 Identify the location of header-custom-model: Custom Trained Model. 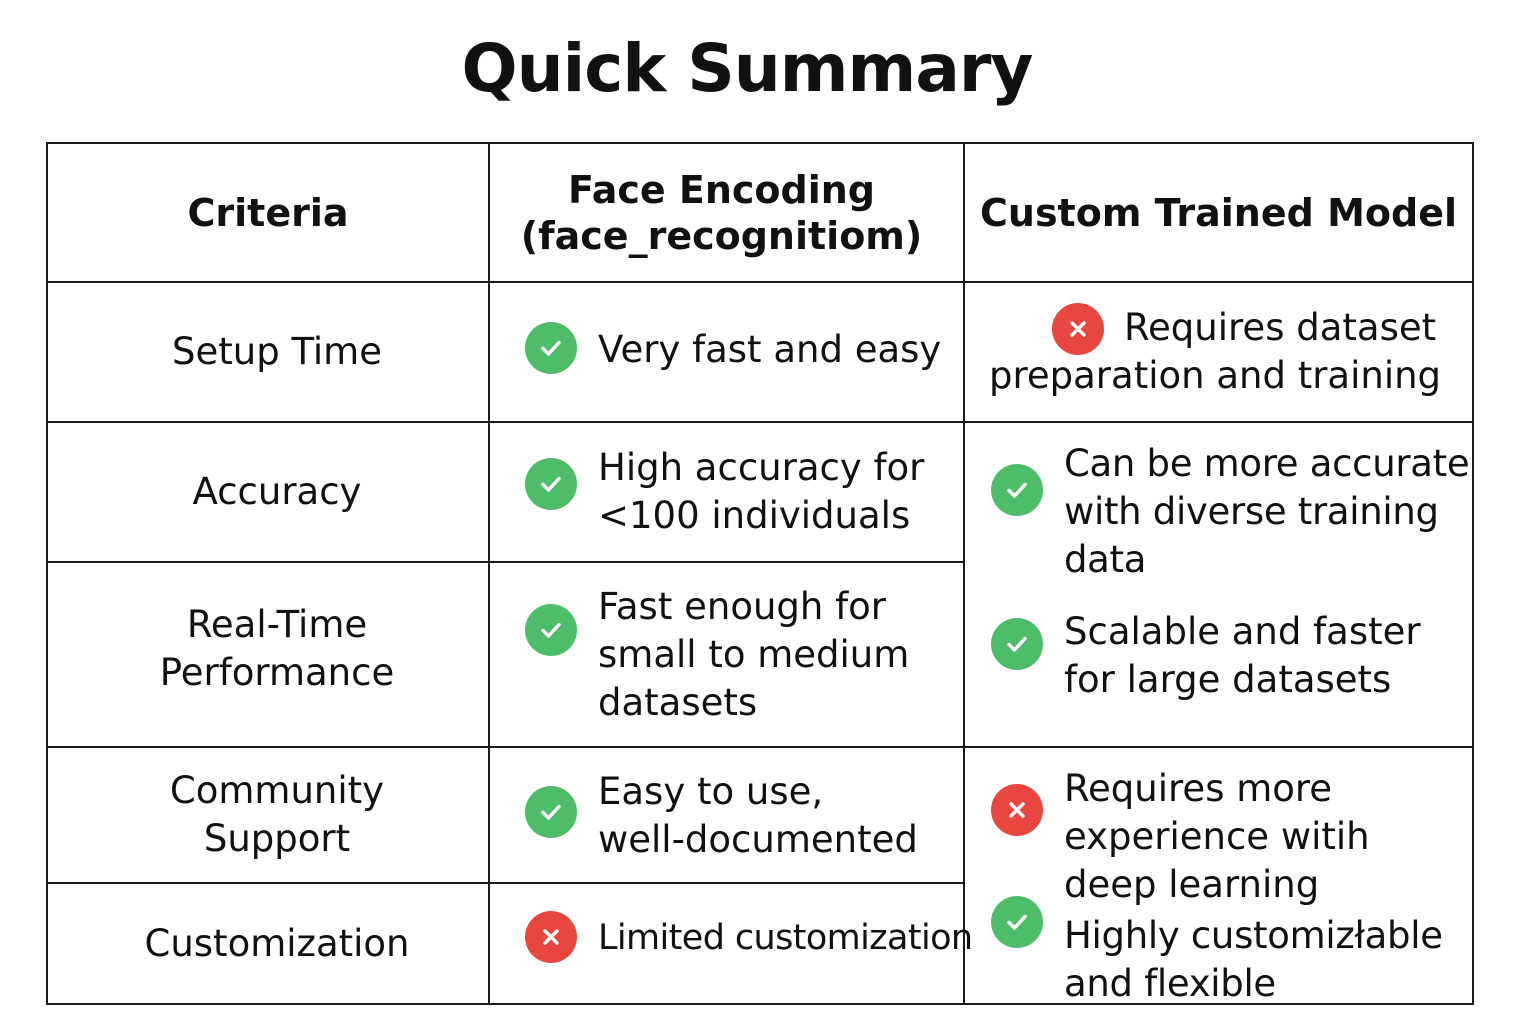
(1218, 212).